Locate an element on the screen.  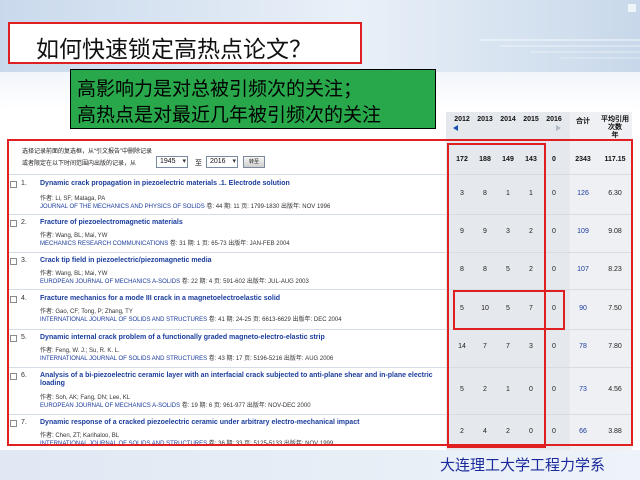
footer-department: 大连理工大学工程力学系 is located at coordinates (523, 465).